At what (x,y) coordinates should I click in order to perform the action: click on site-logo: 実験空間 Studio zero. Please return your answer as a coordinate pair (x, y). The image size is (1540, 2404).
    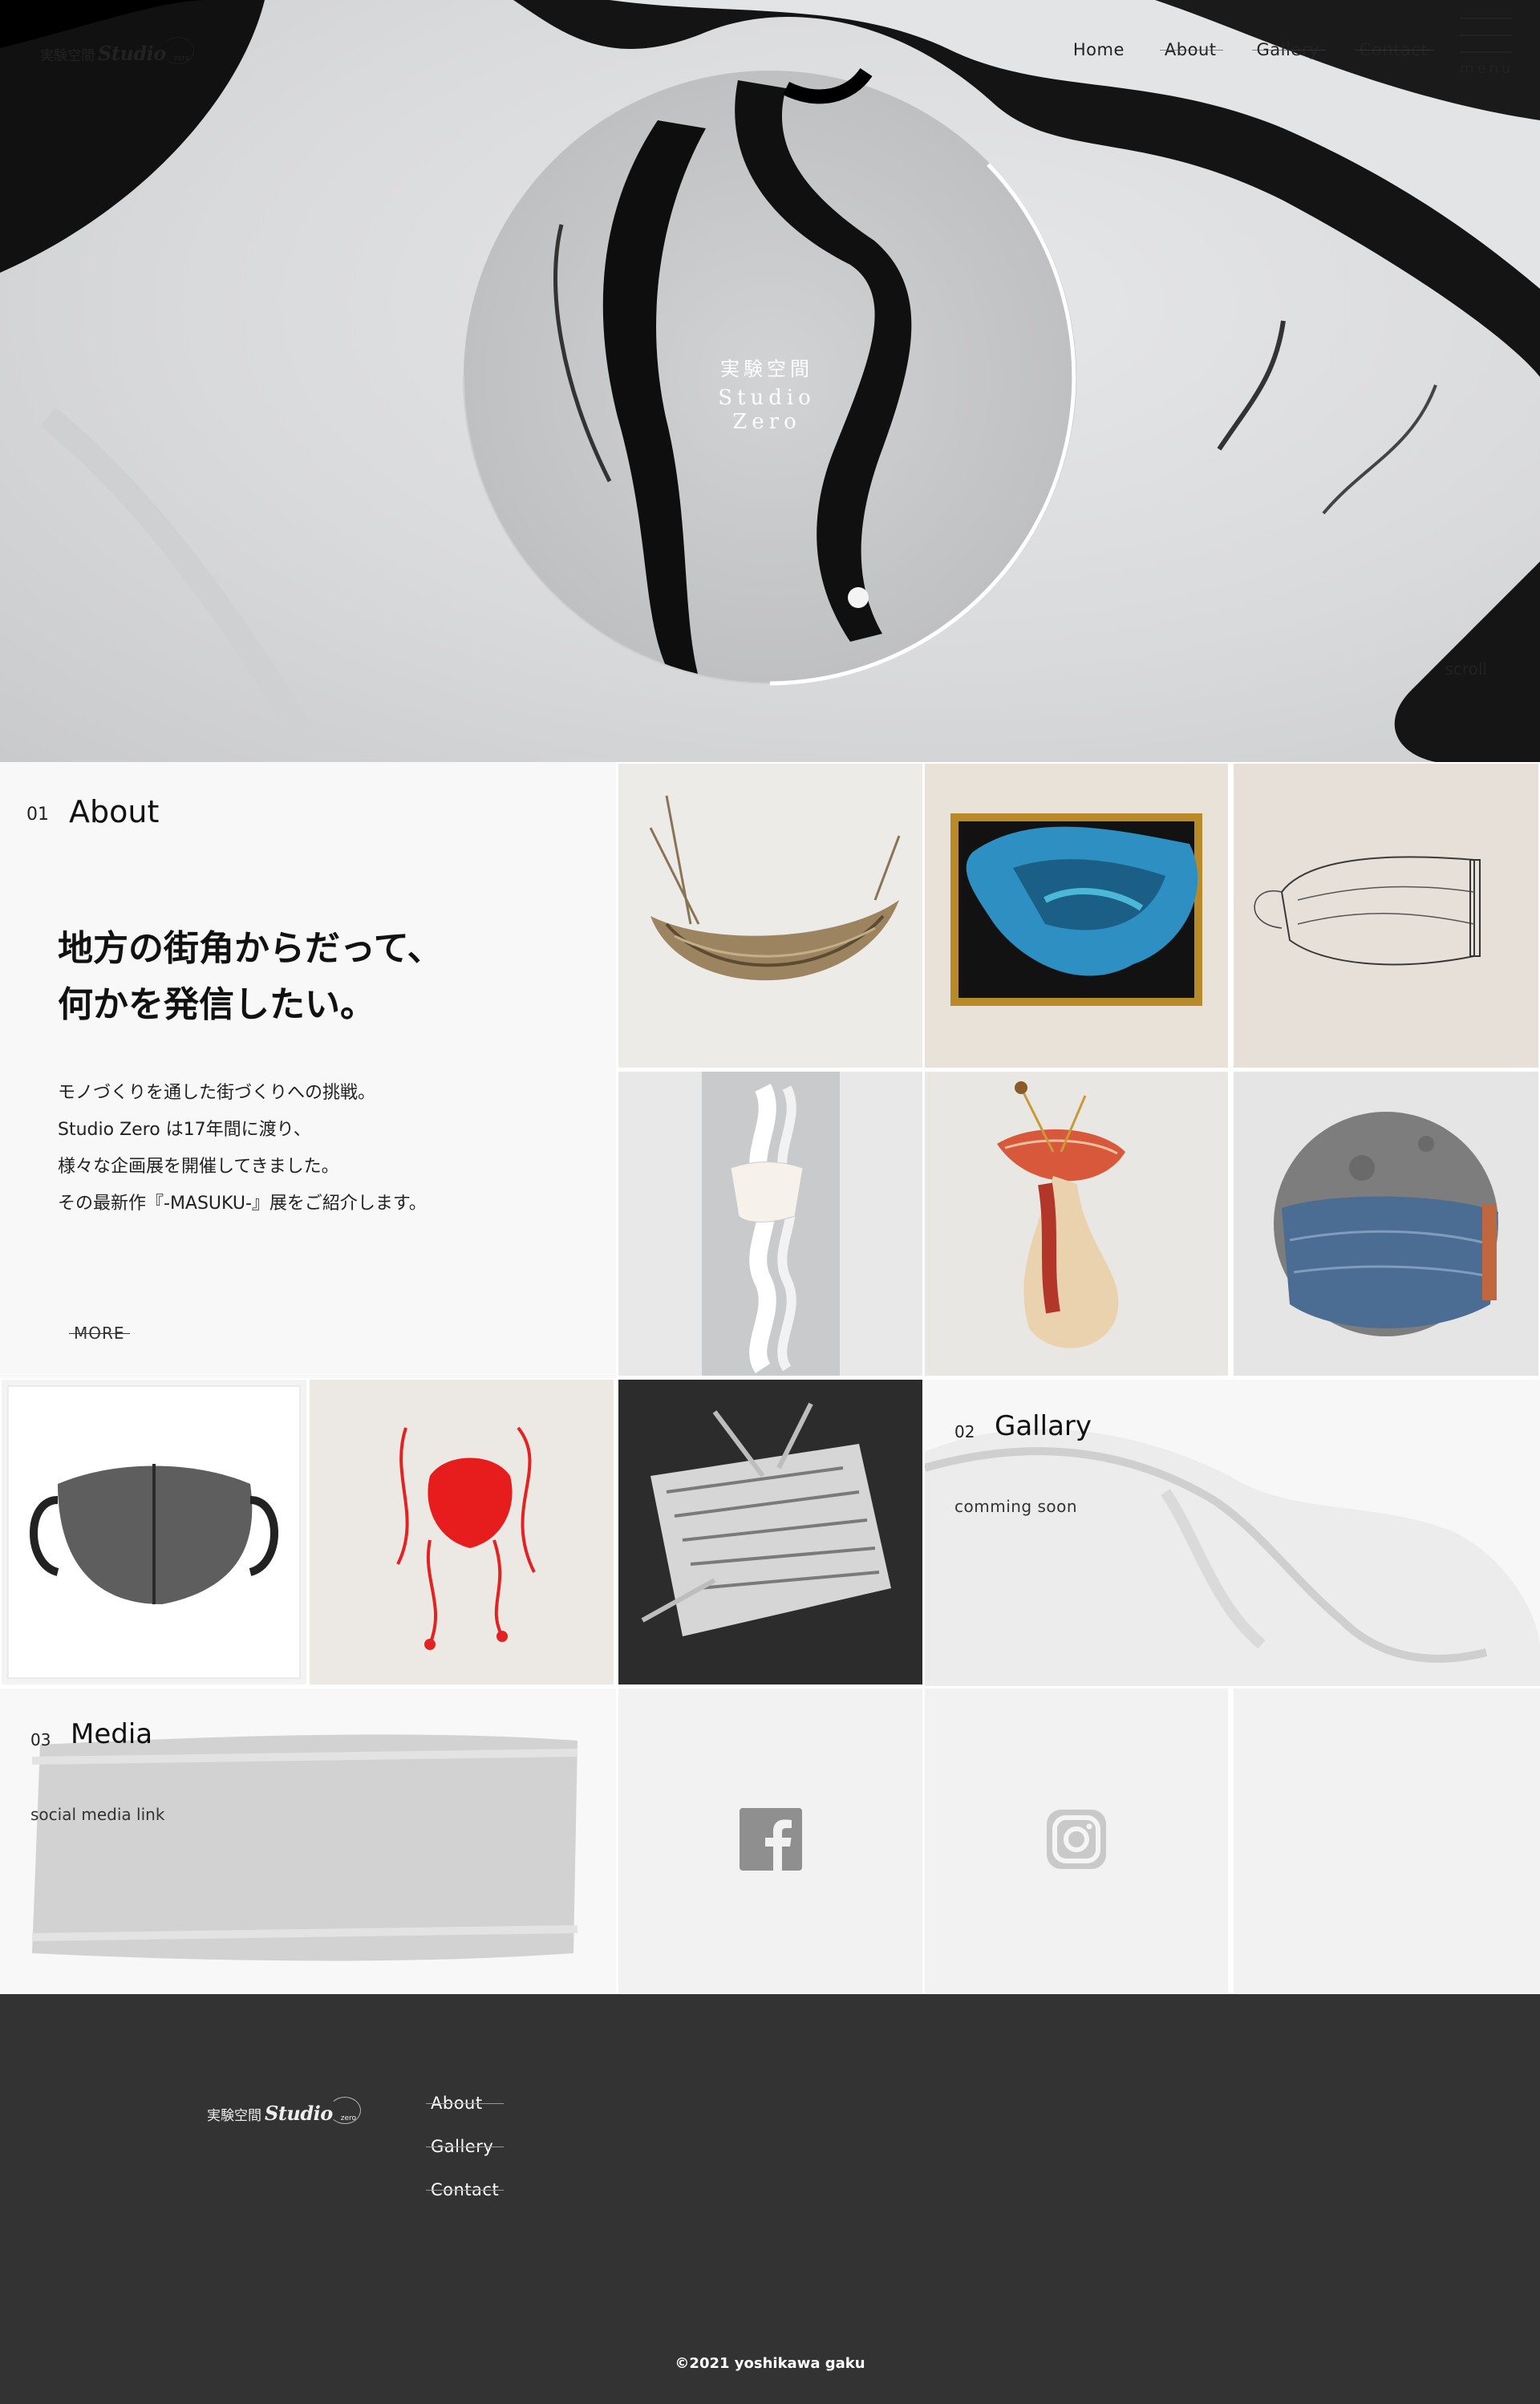
    Looking at the image, I should click on (117, 51).